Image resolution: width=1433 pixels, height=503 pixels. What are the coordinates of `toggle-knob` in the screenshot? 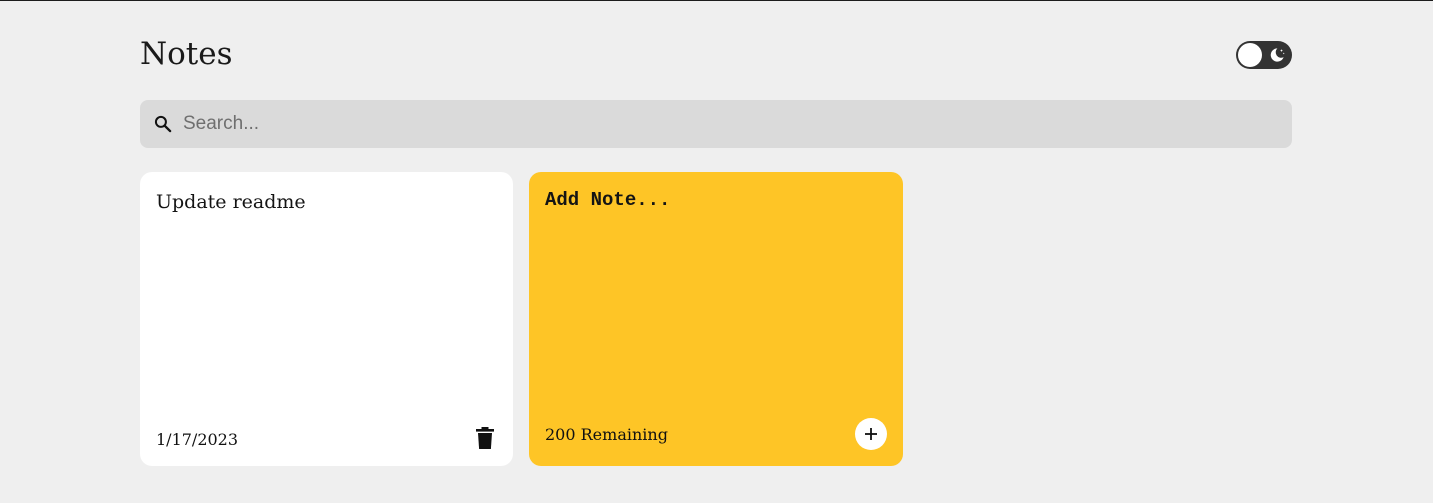 It's located at (1250, 55).